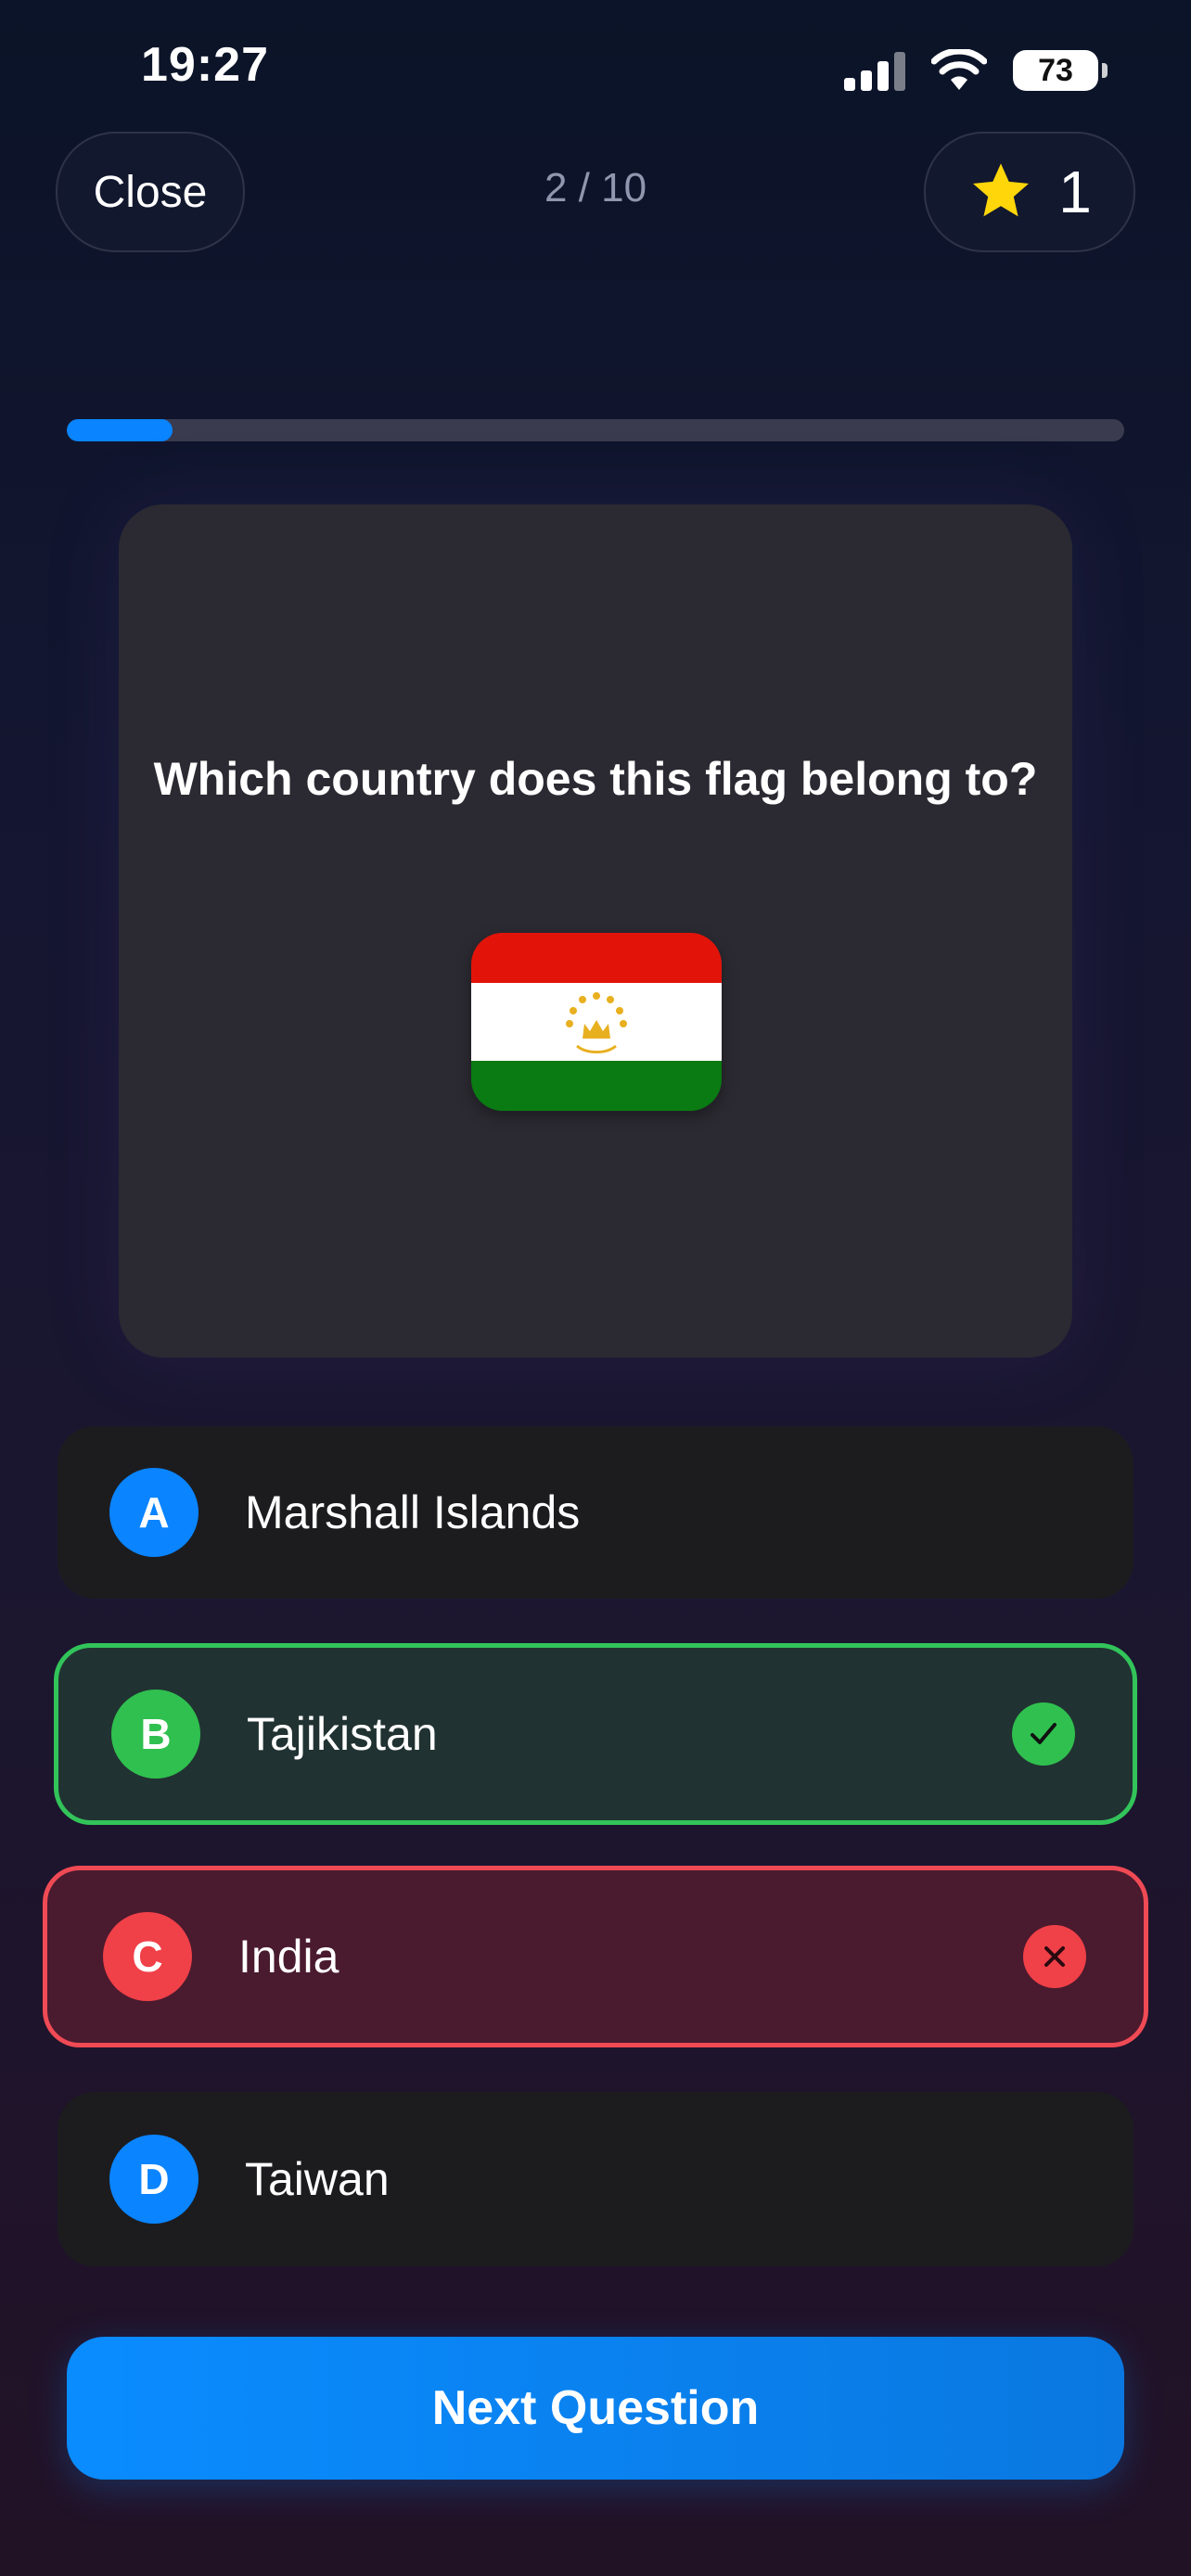 The width and height of the screenshot is (1191, 2576). What do you see at coordinates (595, 779) in the screenshot?
I see `question-text: Which country does this flag belong to?` at bounding box center [595, 779].